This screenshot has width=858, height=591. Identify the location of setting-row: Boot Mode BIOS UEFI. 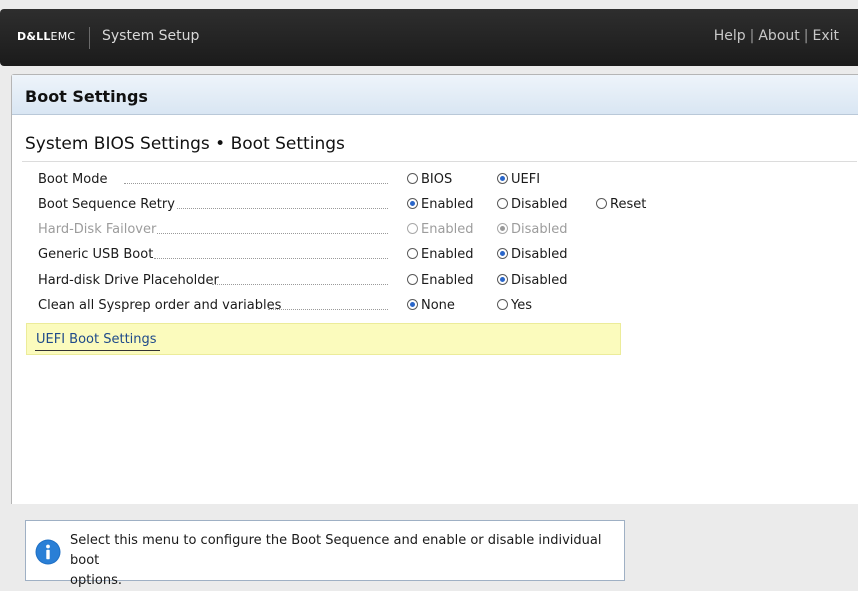
(348, 181).